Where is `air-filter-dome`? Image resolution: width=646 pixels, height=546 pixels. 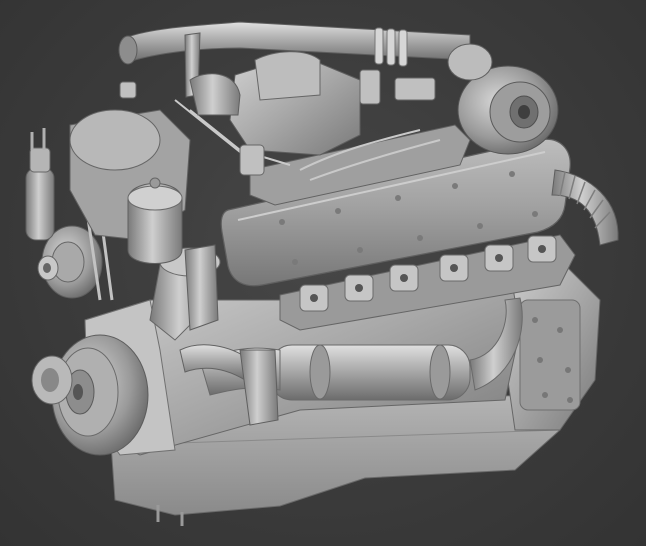 air-filter-dome is located at coordinates (155, 220).